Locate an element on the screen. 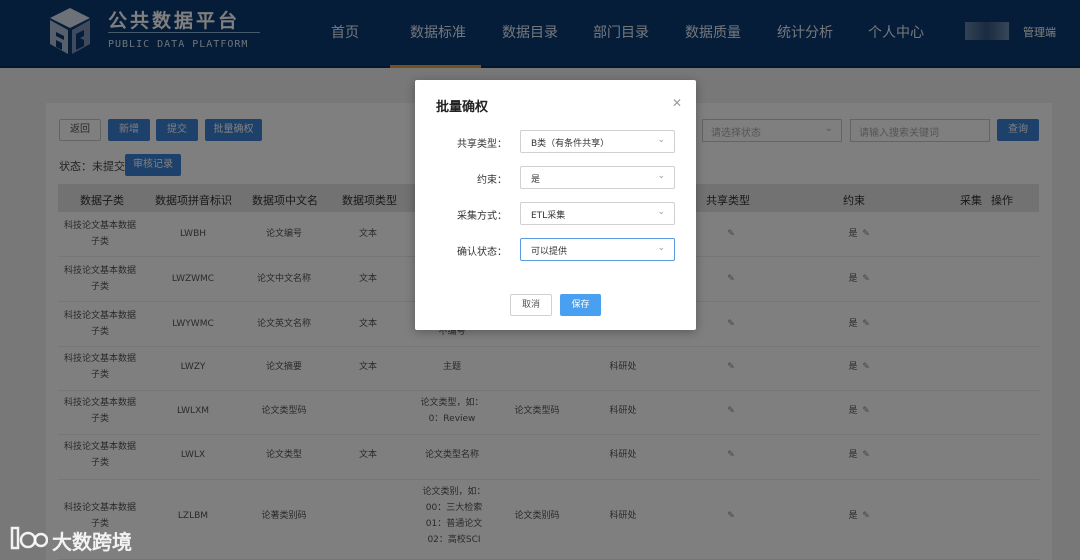  share-type-label: 共享类型： is located at coordinates (482, 144).